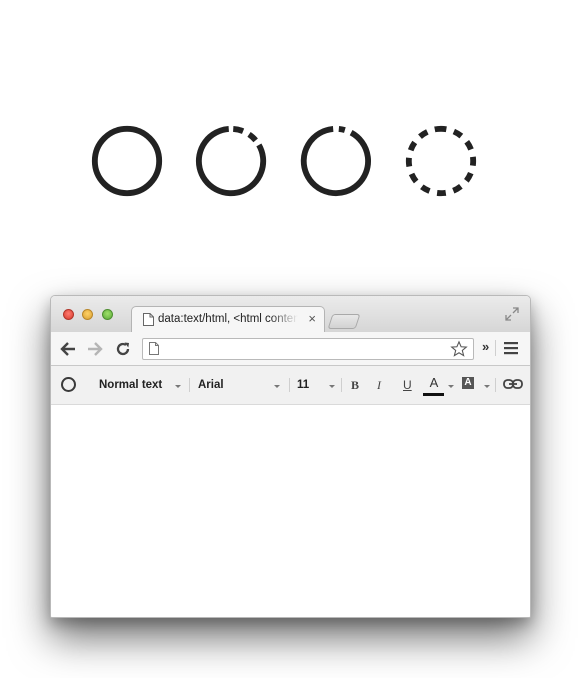 The height and width of the screenshot is (678, 578). I want to click on font-family-dropdown: Arial, so click(211, 385).